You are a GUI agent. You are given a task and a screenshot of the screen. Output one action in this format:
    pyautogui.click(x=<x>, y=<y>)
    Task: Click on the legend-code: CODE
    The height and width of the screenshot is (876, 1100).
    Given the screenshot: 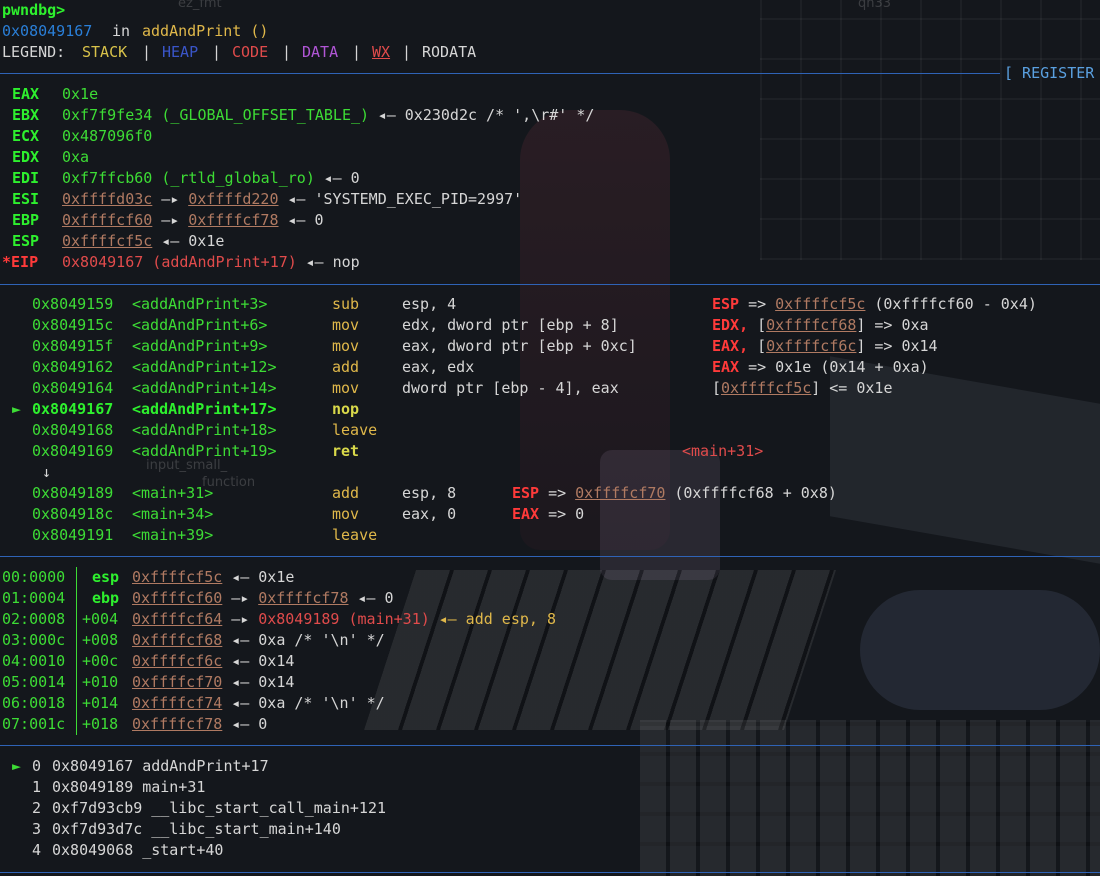 What is the action you would take?
    pyautogui.click(x=250, y=52)
    